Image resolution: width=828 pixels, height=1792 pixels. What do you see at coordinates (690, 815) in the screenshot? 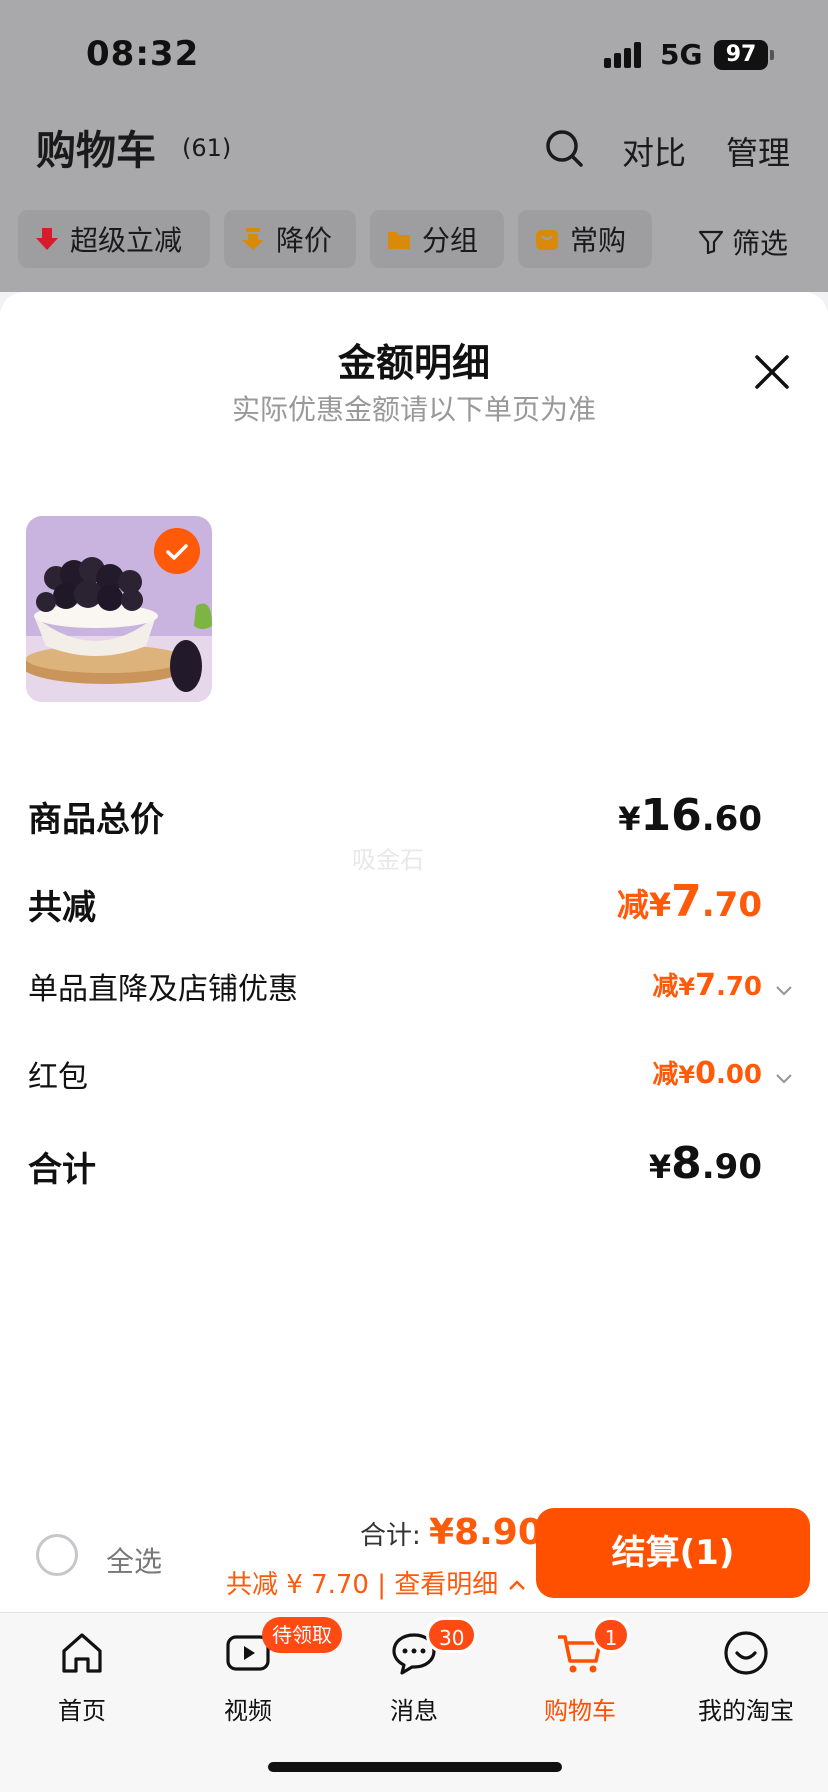
I see `subtotal-value: ¥16.60` at bounding box center [690, 815].